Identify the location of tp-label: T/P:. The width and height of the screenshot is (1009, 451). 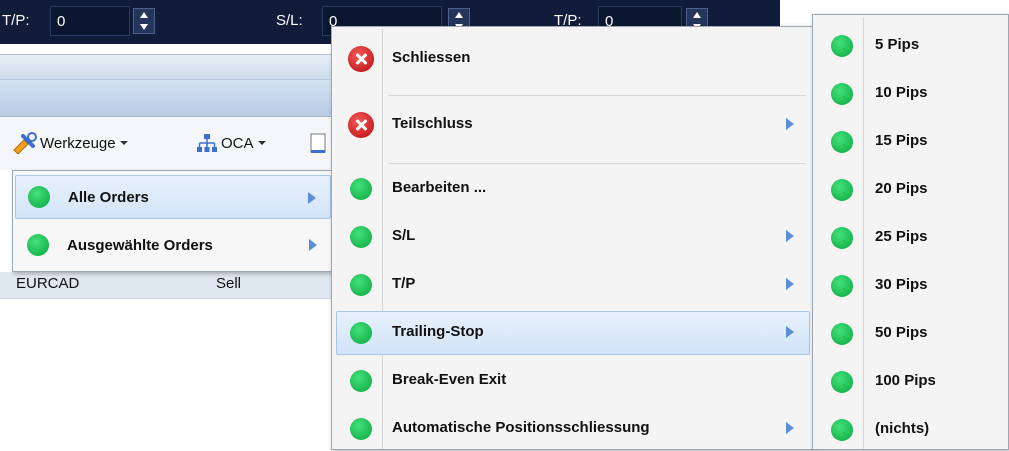
(16, 20).